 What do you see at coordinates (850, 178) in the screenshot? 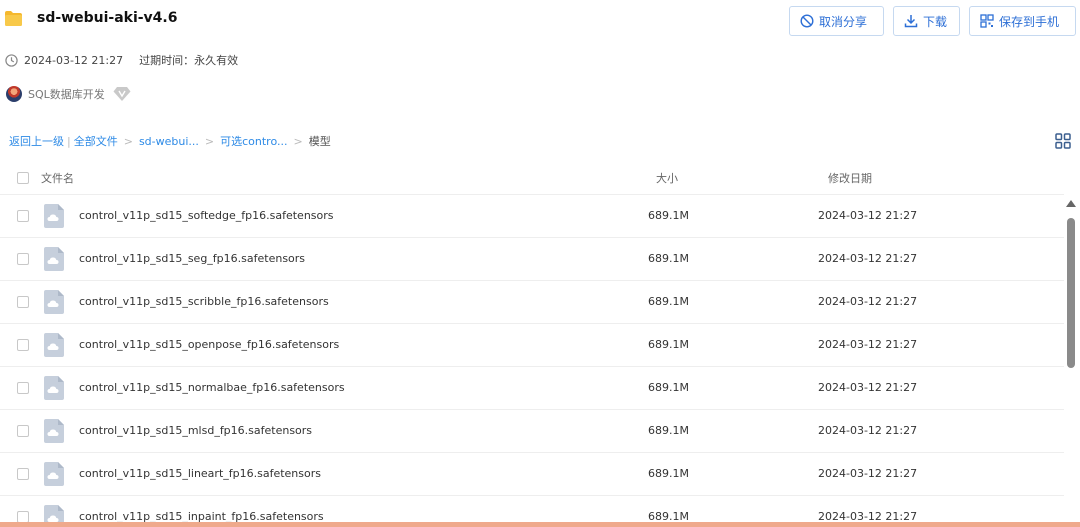
I see `column-header-date: 修改日期` at bounding box center [850, 178].